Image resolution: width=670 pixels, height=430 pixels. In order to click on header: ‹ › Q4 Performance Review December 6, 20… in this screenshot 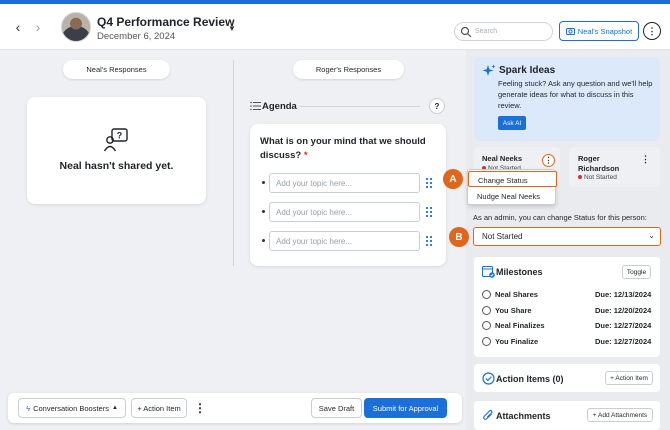, I will do `click(335, 27)`.